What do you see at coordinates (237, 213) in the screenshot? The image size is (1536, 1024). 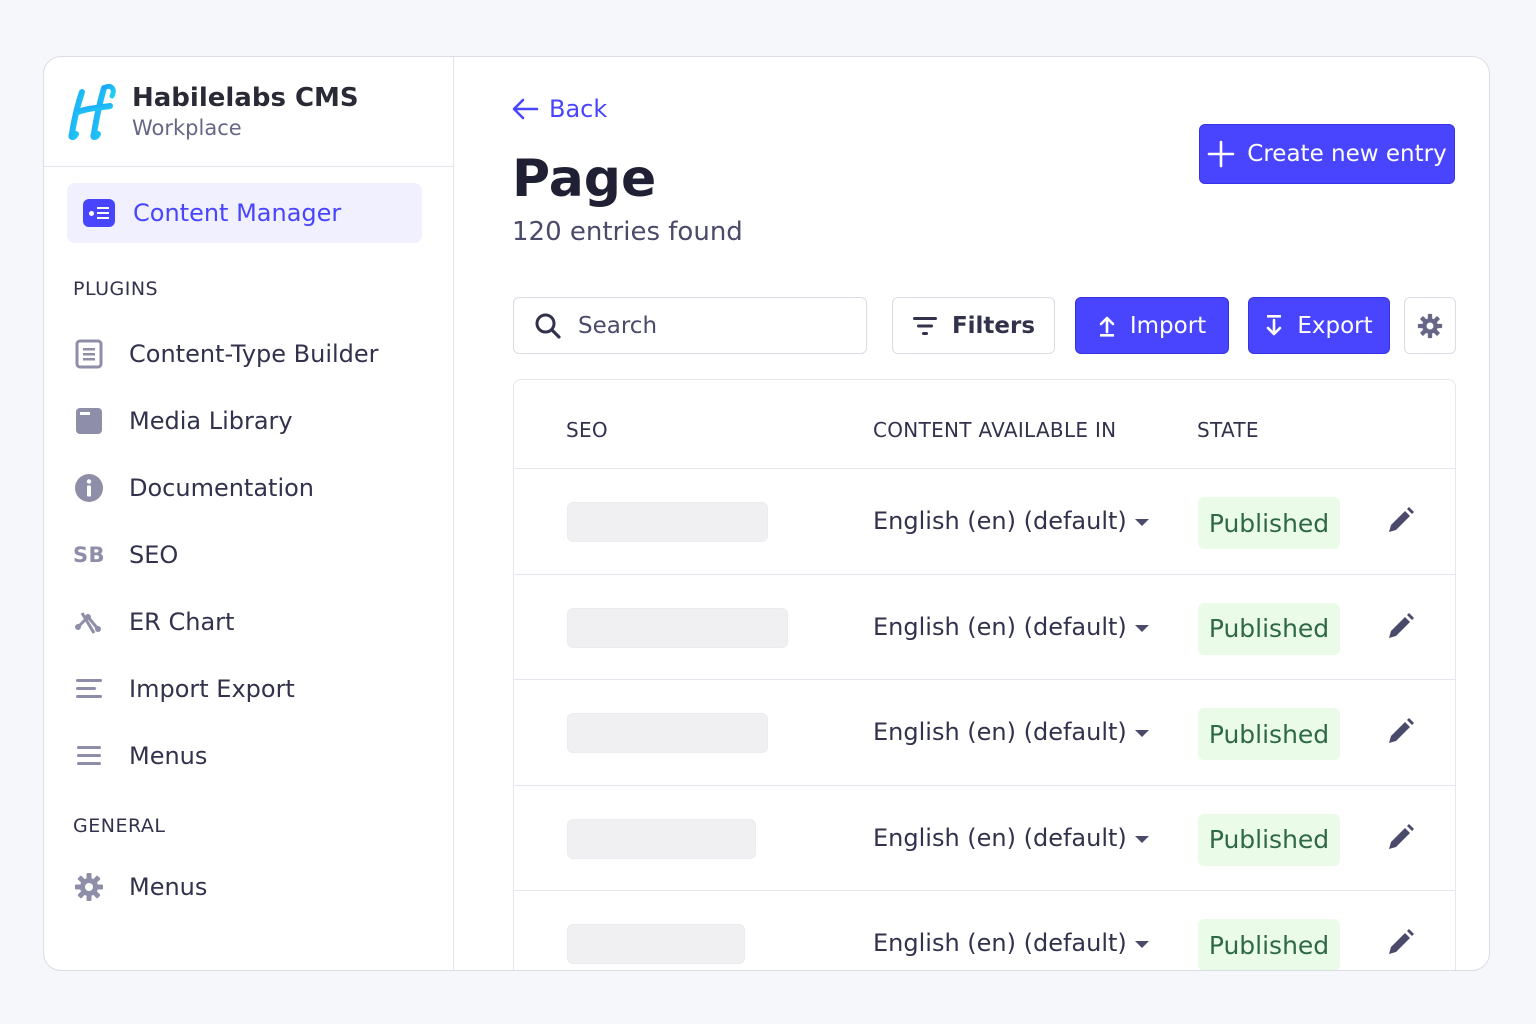 I see `sidebar-item-label: Content Manager` at bounding box center [237, 213].